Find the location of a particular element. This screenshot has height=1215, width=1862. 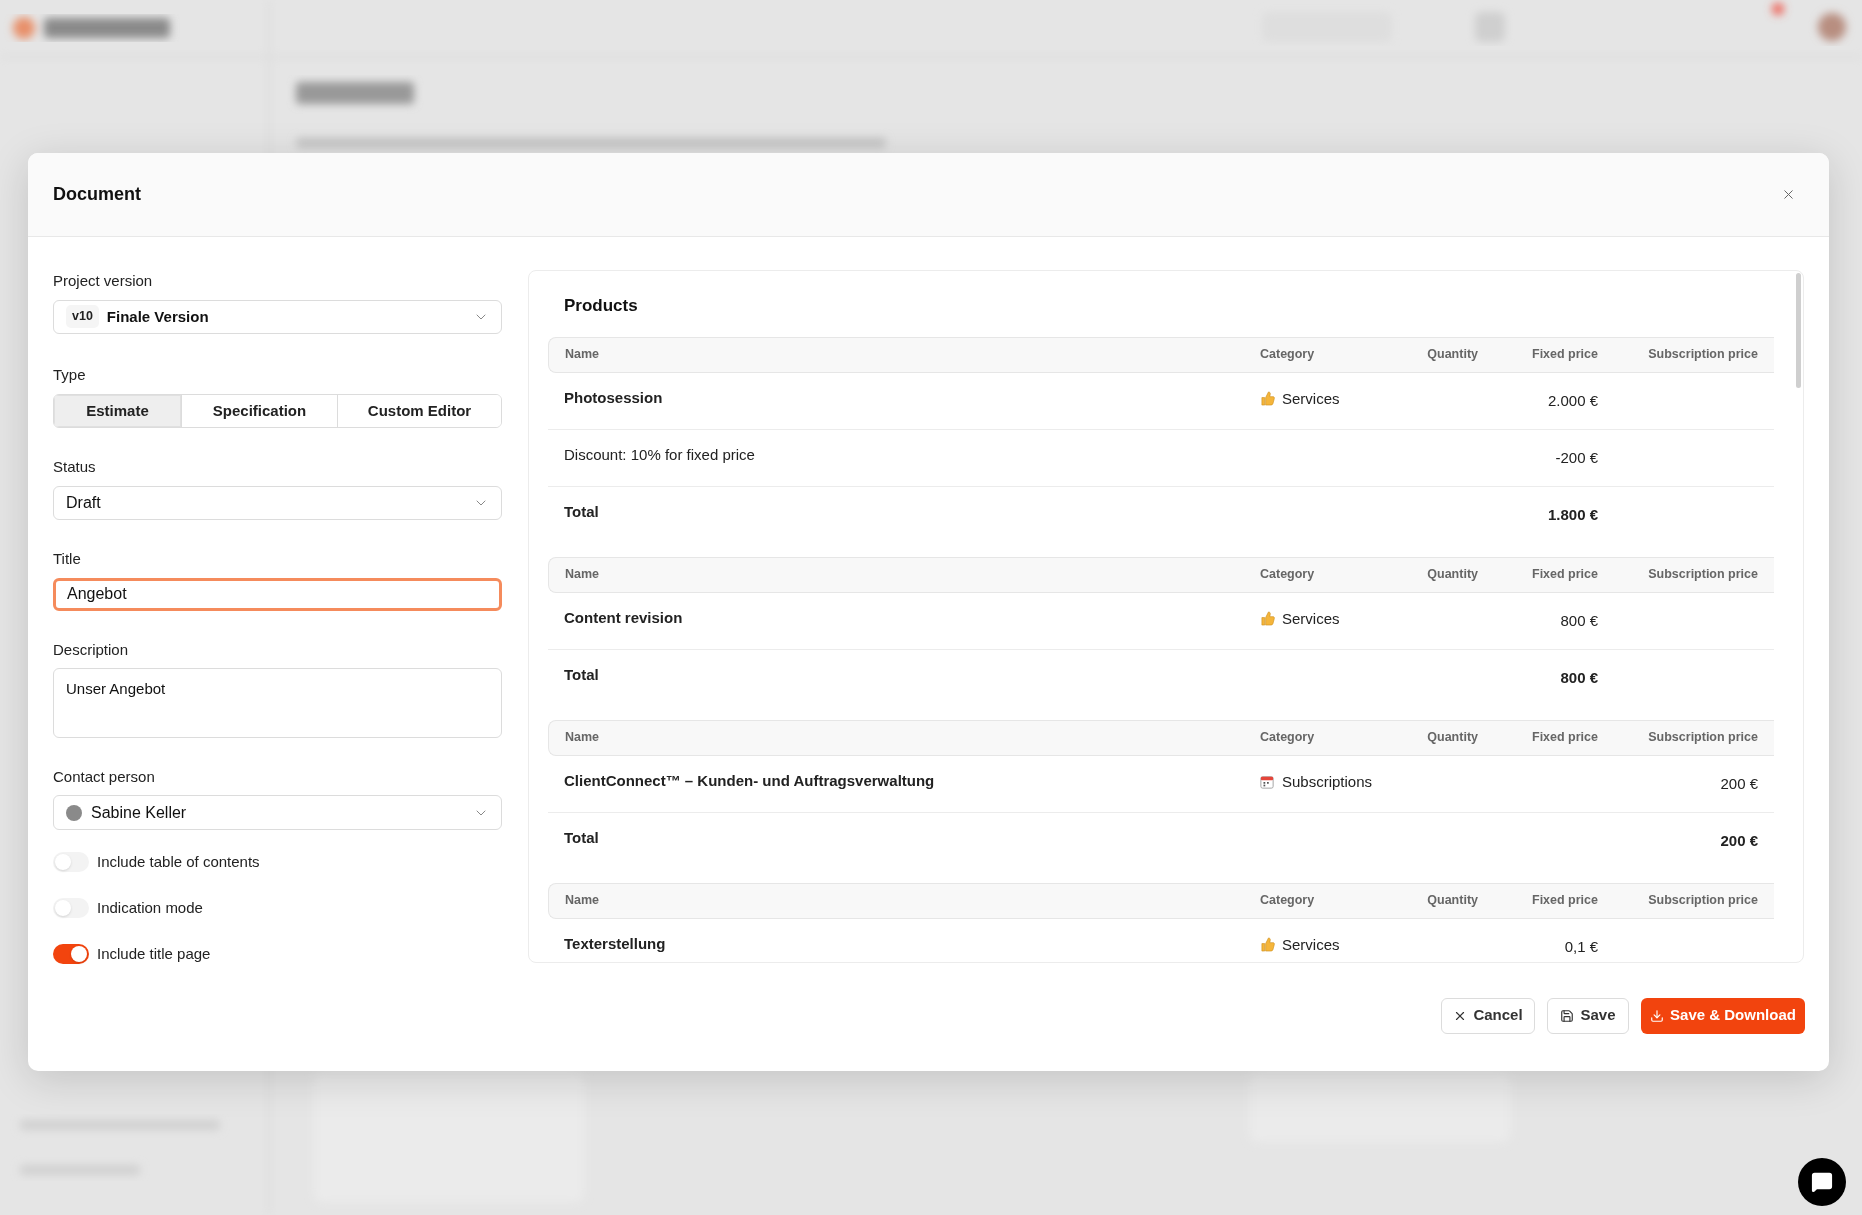

download-icon is located at coordinates (1657, 1015).